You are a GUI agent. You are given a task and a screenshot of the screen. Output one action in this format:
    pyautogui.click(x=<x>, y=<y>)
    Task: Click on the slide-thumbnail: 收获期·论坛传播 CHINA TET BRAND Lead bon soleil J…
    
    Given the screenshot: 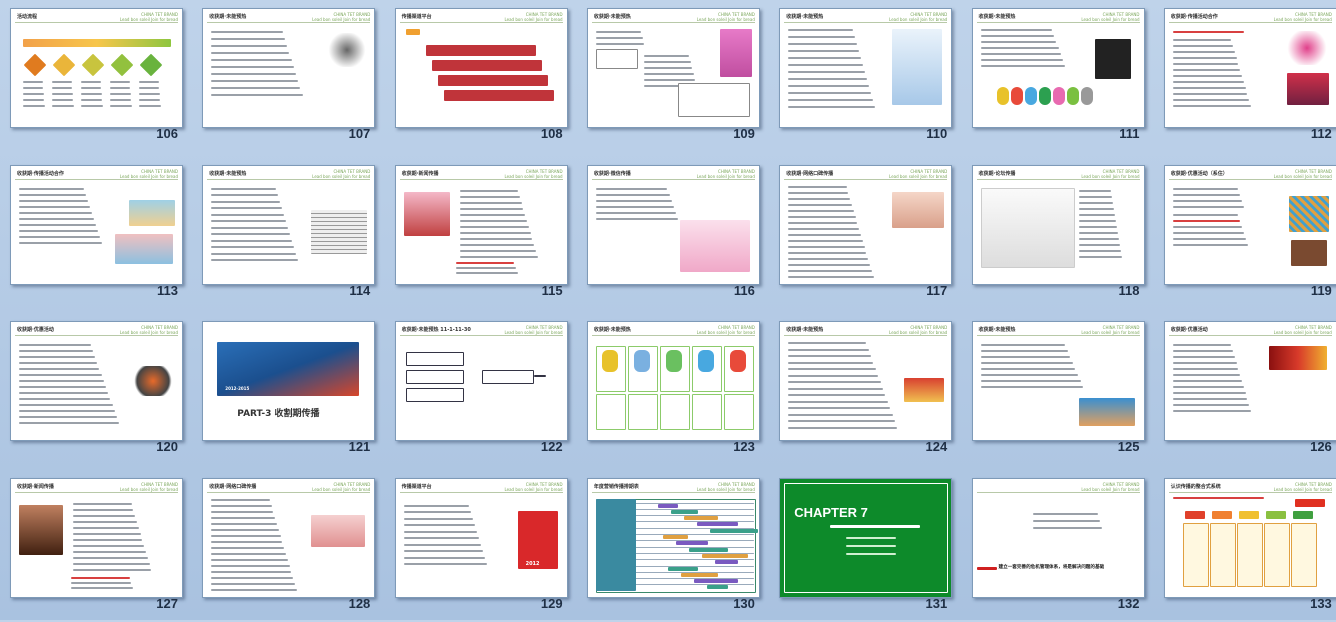 What is the action you would take?
    pyautogui.click(x=1058, y=224)
    